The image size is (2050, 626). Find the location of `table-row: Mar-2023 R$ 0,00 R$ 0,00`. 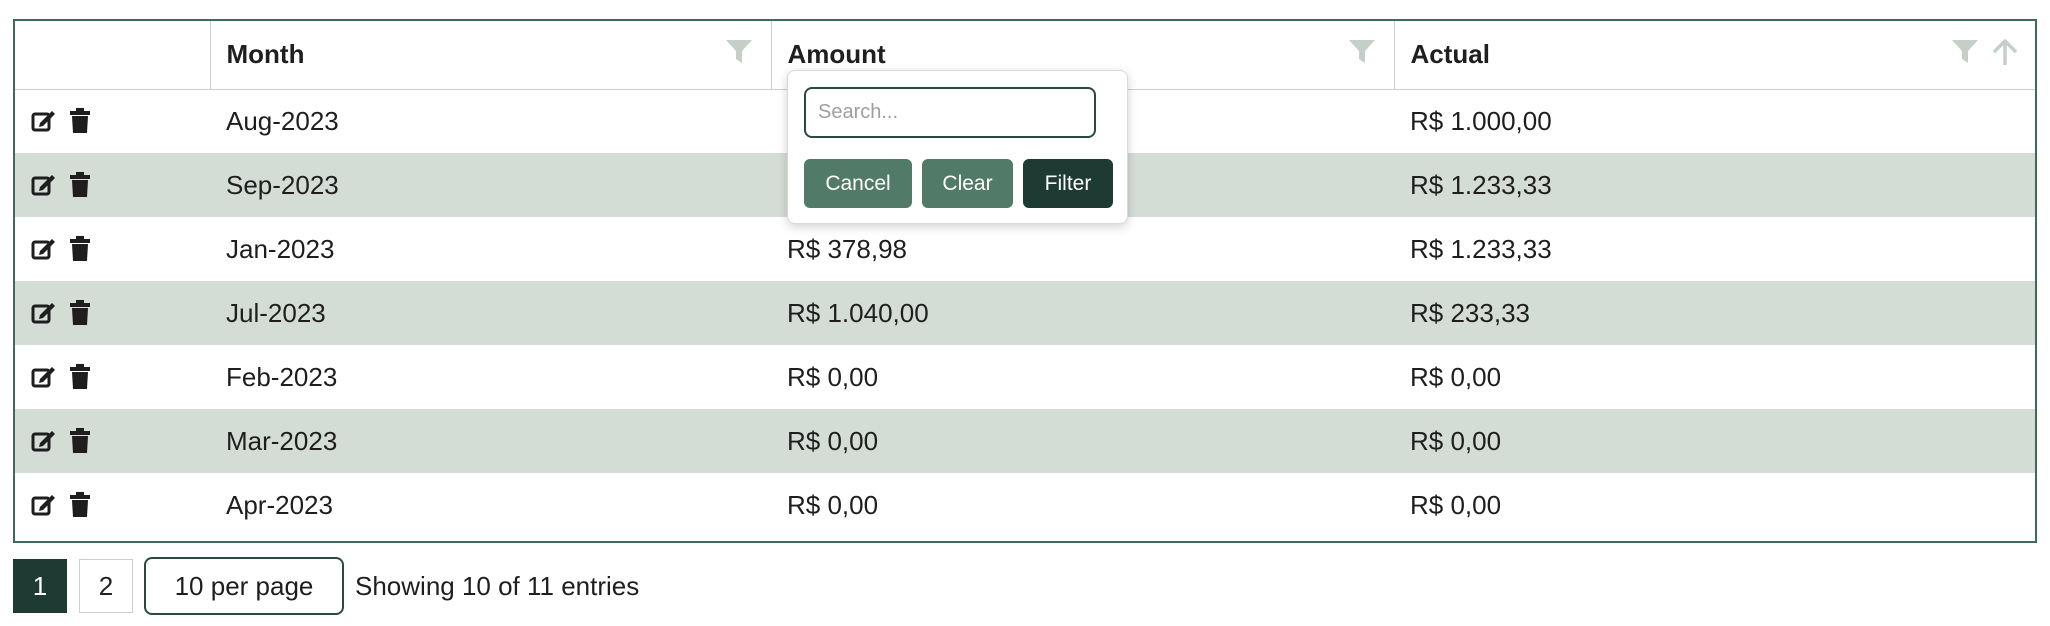

table-row: Mar-2023 R$ 0,00 R$ 0,00 is located at coordinates (1025, 441).